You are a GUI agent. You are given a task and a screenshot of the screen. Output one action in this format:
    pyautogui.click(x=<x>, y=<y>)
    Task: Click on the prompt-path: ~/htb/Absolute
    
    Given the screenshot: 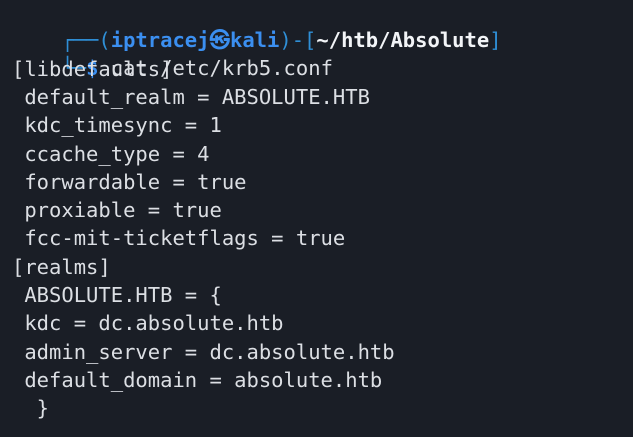 What is the action you would take?
    pyautogui.click(x=403, y=40)
    